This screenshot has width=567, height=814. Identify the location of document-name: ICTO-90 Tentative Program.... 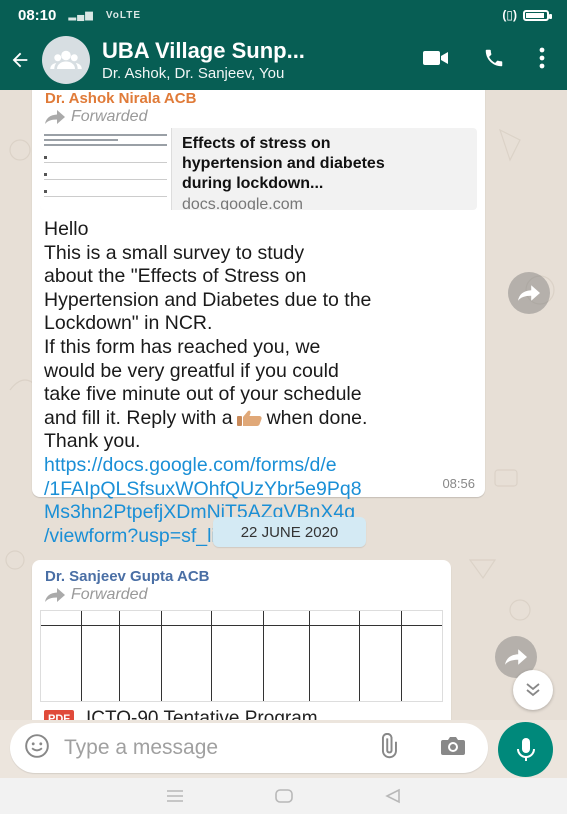
(210, 714).